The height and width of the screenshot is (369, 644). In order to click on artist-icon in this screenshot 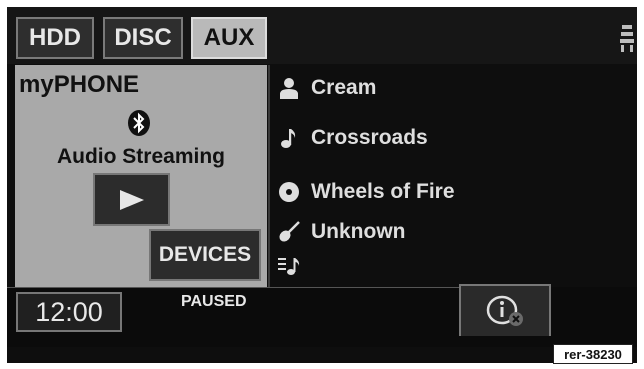, I will do `click(289, 88)`.